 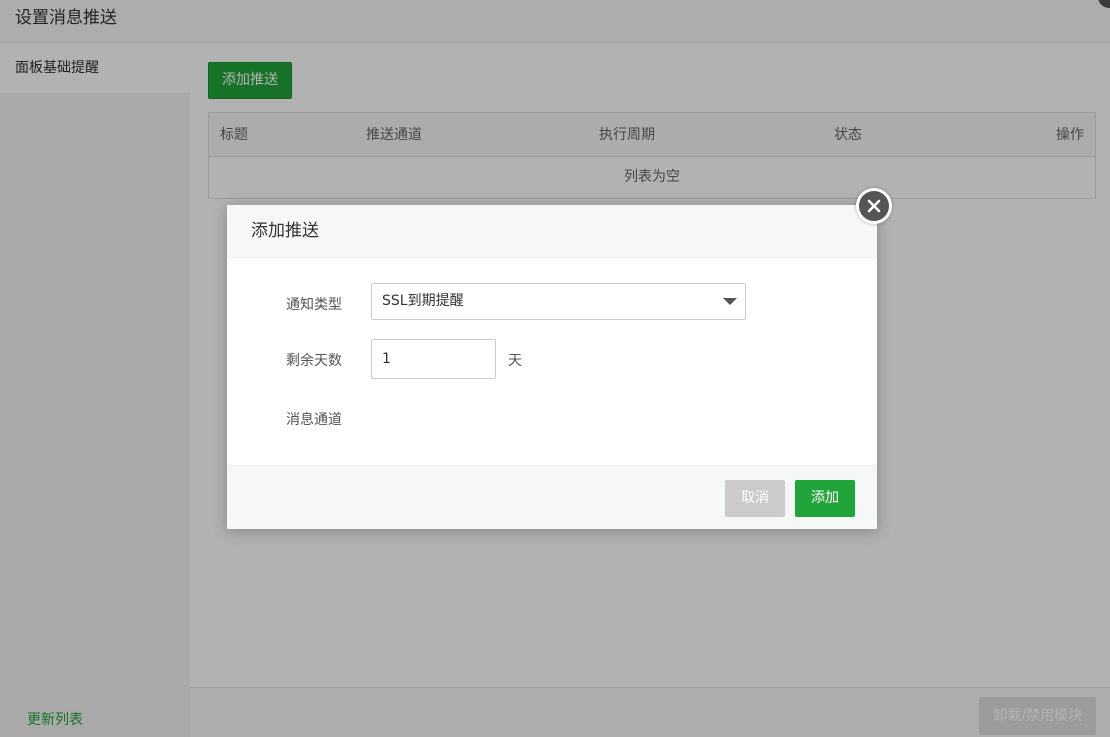 I want to click on notify-type-select: SSL到期提醒, so click(x=558, y=301).